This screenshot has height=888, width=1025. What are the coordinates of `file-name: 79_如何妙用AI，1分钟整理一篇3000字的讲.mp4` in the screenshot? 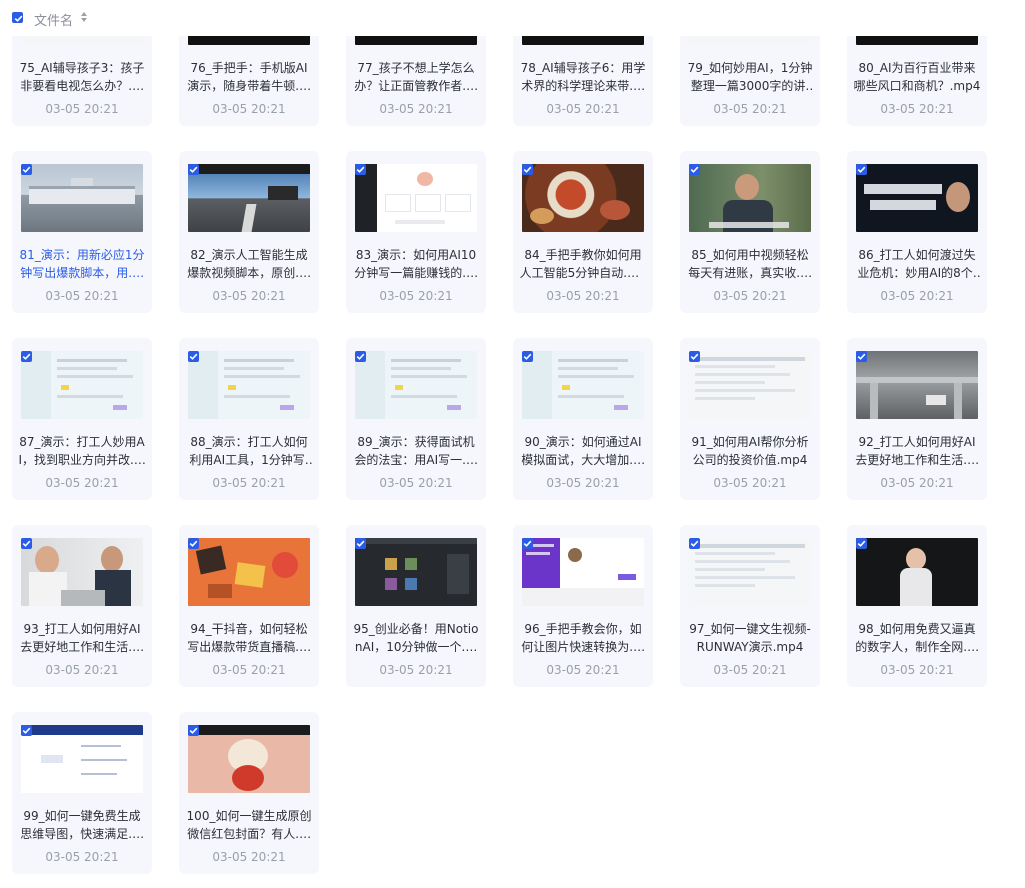 It's located at (750, 77).